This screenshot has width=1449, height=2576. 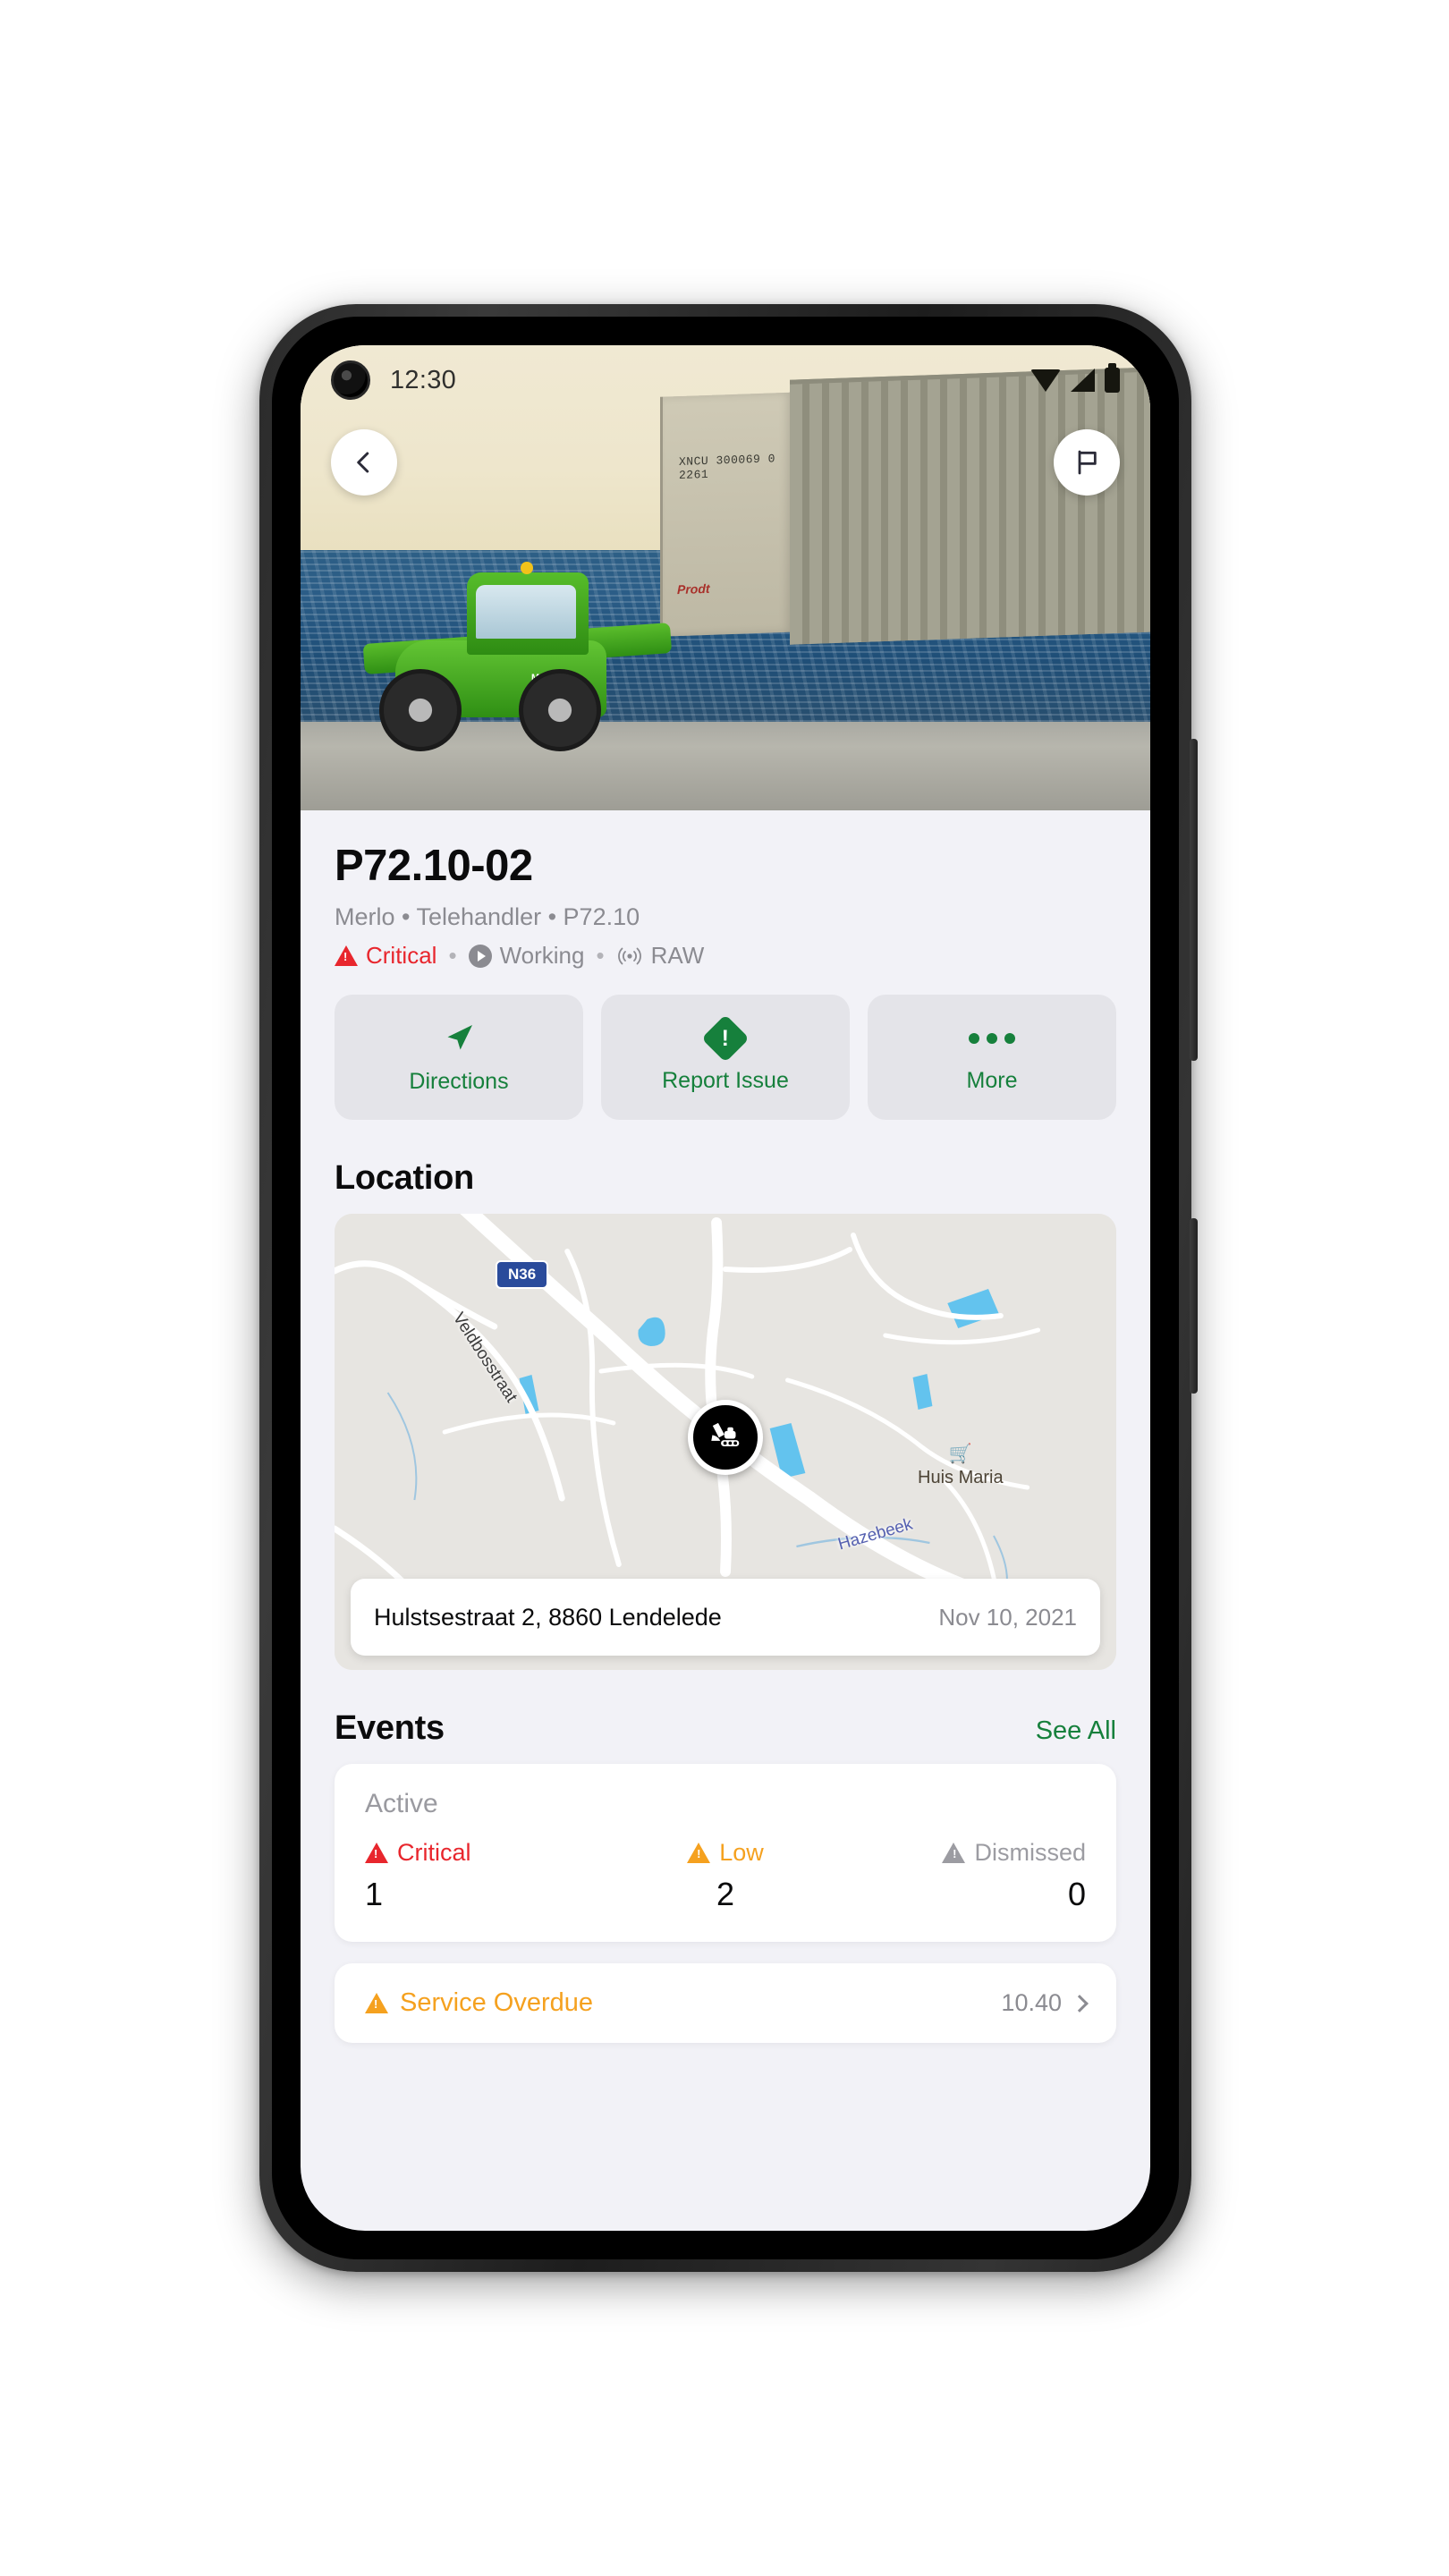 What do you see at coordinates (1112, 378) in the screenshot?
I see `battery-icon` at bounding box center [1112, 378].